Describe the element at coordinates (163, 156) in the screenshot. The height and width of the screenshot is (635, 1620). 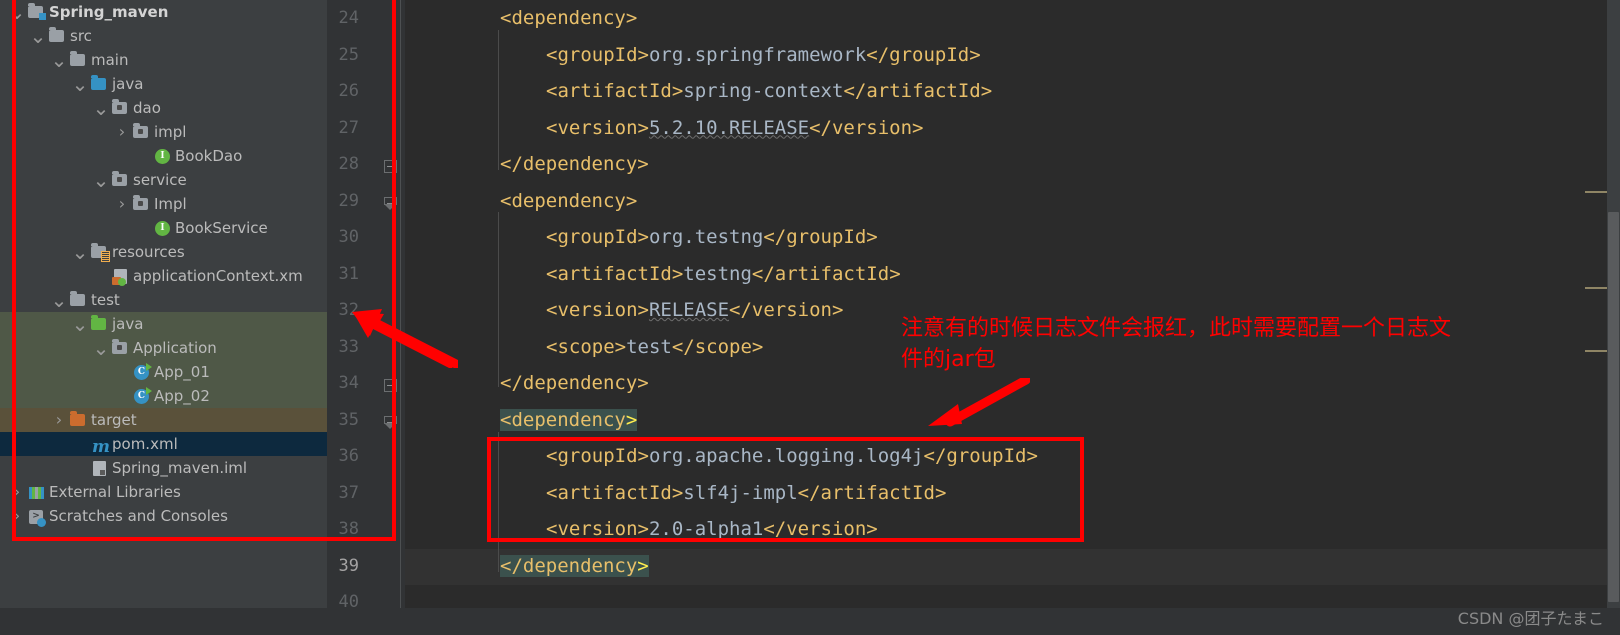
I see `tree-item-bookdao: I BookDao` at that location.